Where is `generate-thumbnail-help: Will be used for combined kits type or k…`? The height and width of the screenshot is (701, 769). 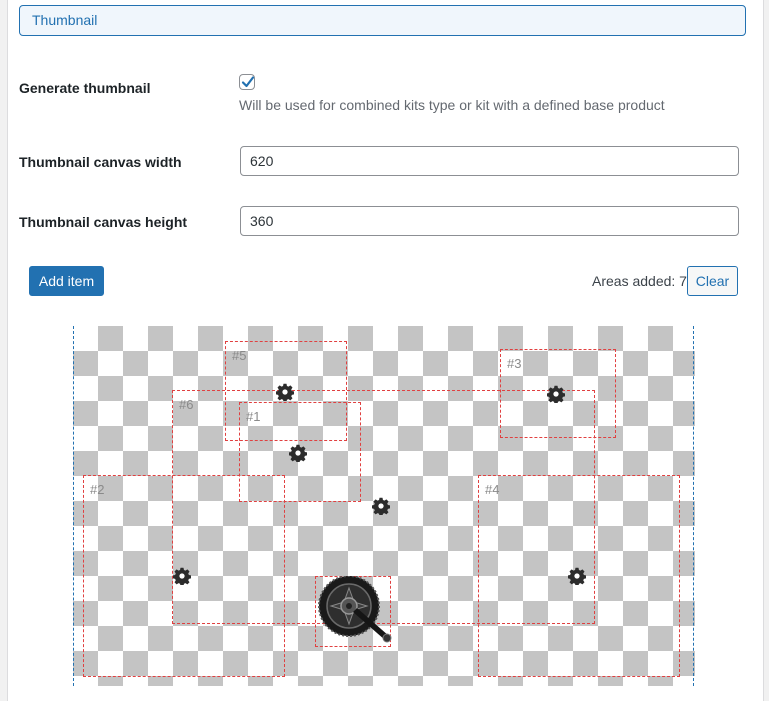 generate-thumbnail-help: Will be used for combined kits type or k… is located at coordinates (452, 105).